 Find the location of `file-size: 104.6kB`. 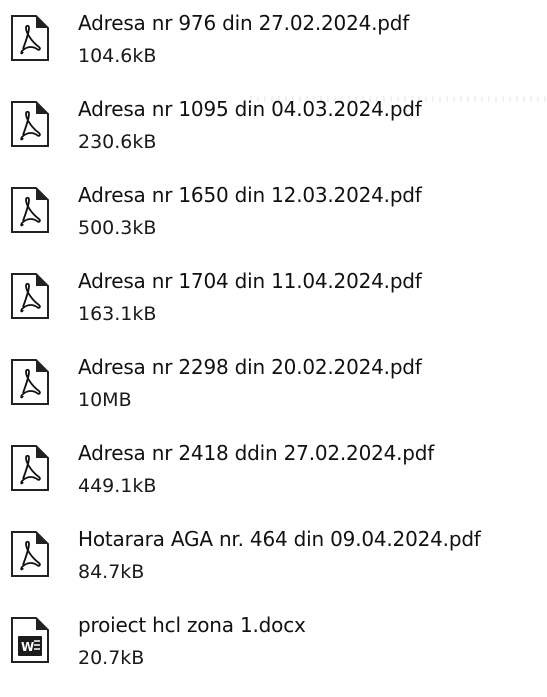

file-size: 104.6kB is located at coordinates (117, 56).